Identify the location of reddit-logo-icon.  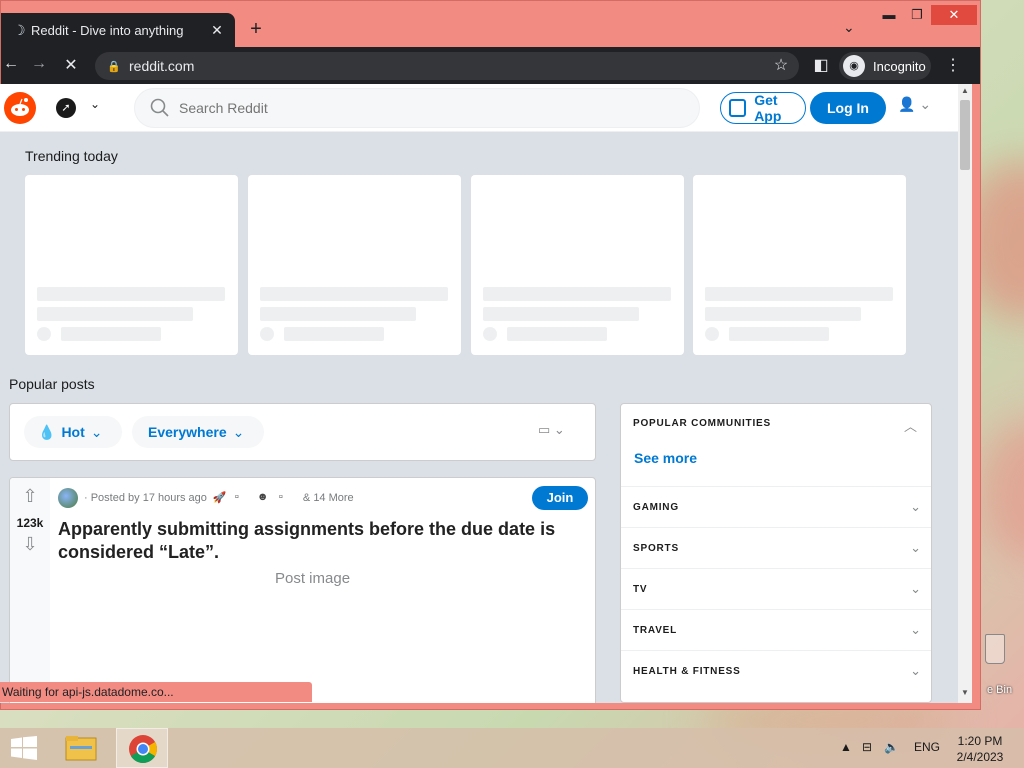
(20, 108).